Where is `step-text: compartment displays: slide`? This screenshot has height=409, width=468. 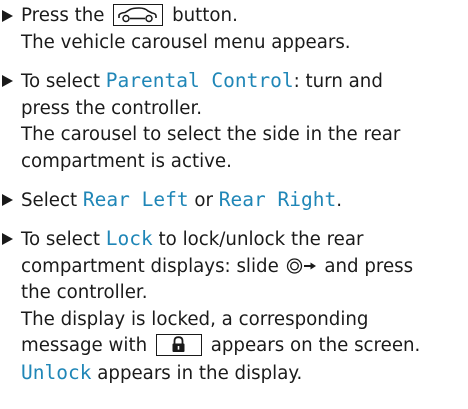
step-text: compartment displays: slide is located at coordinates (150, 266).